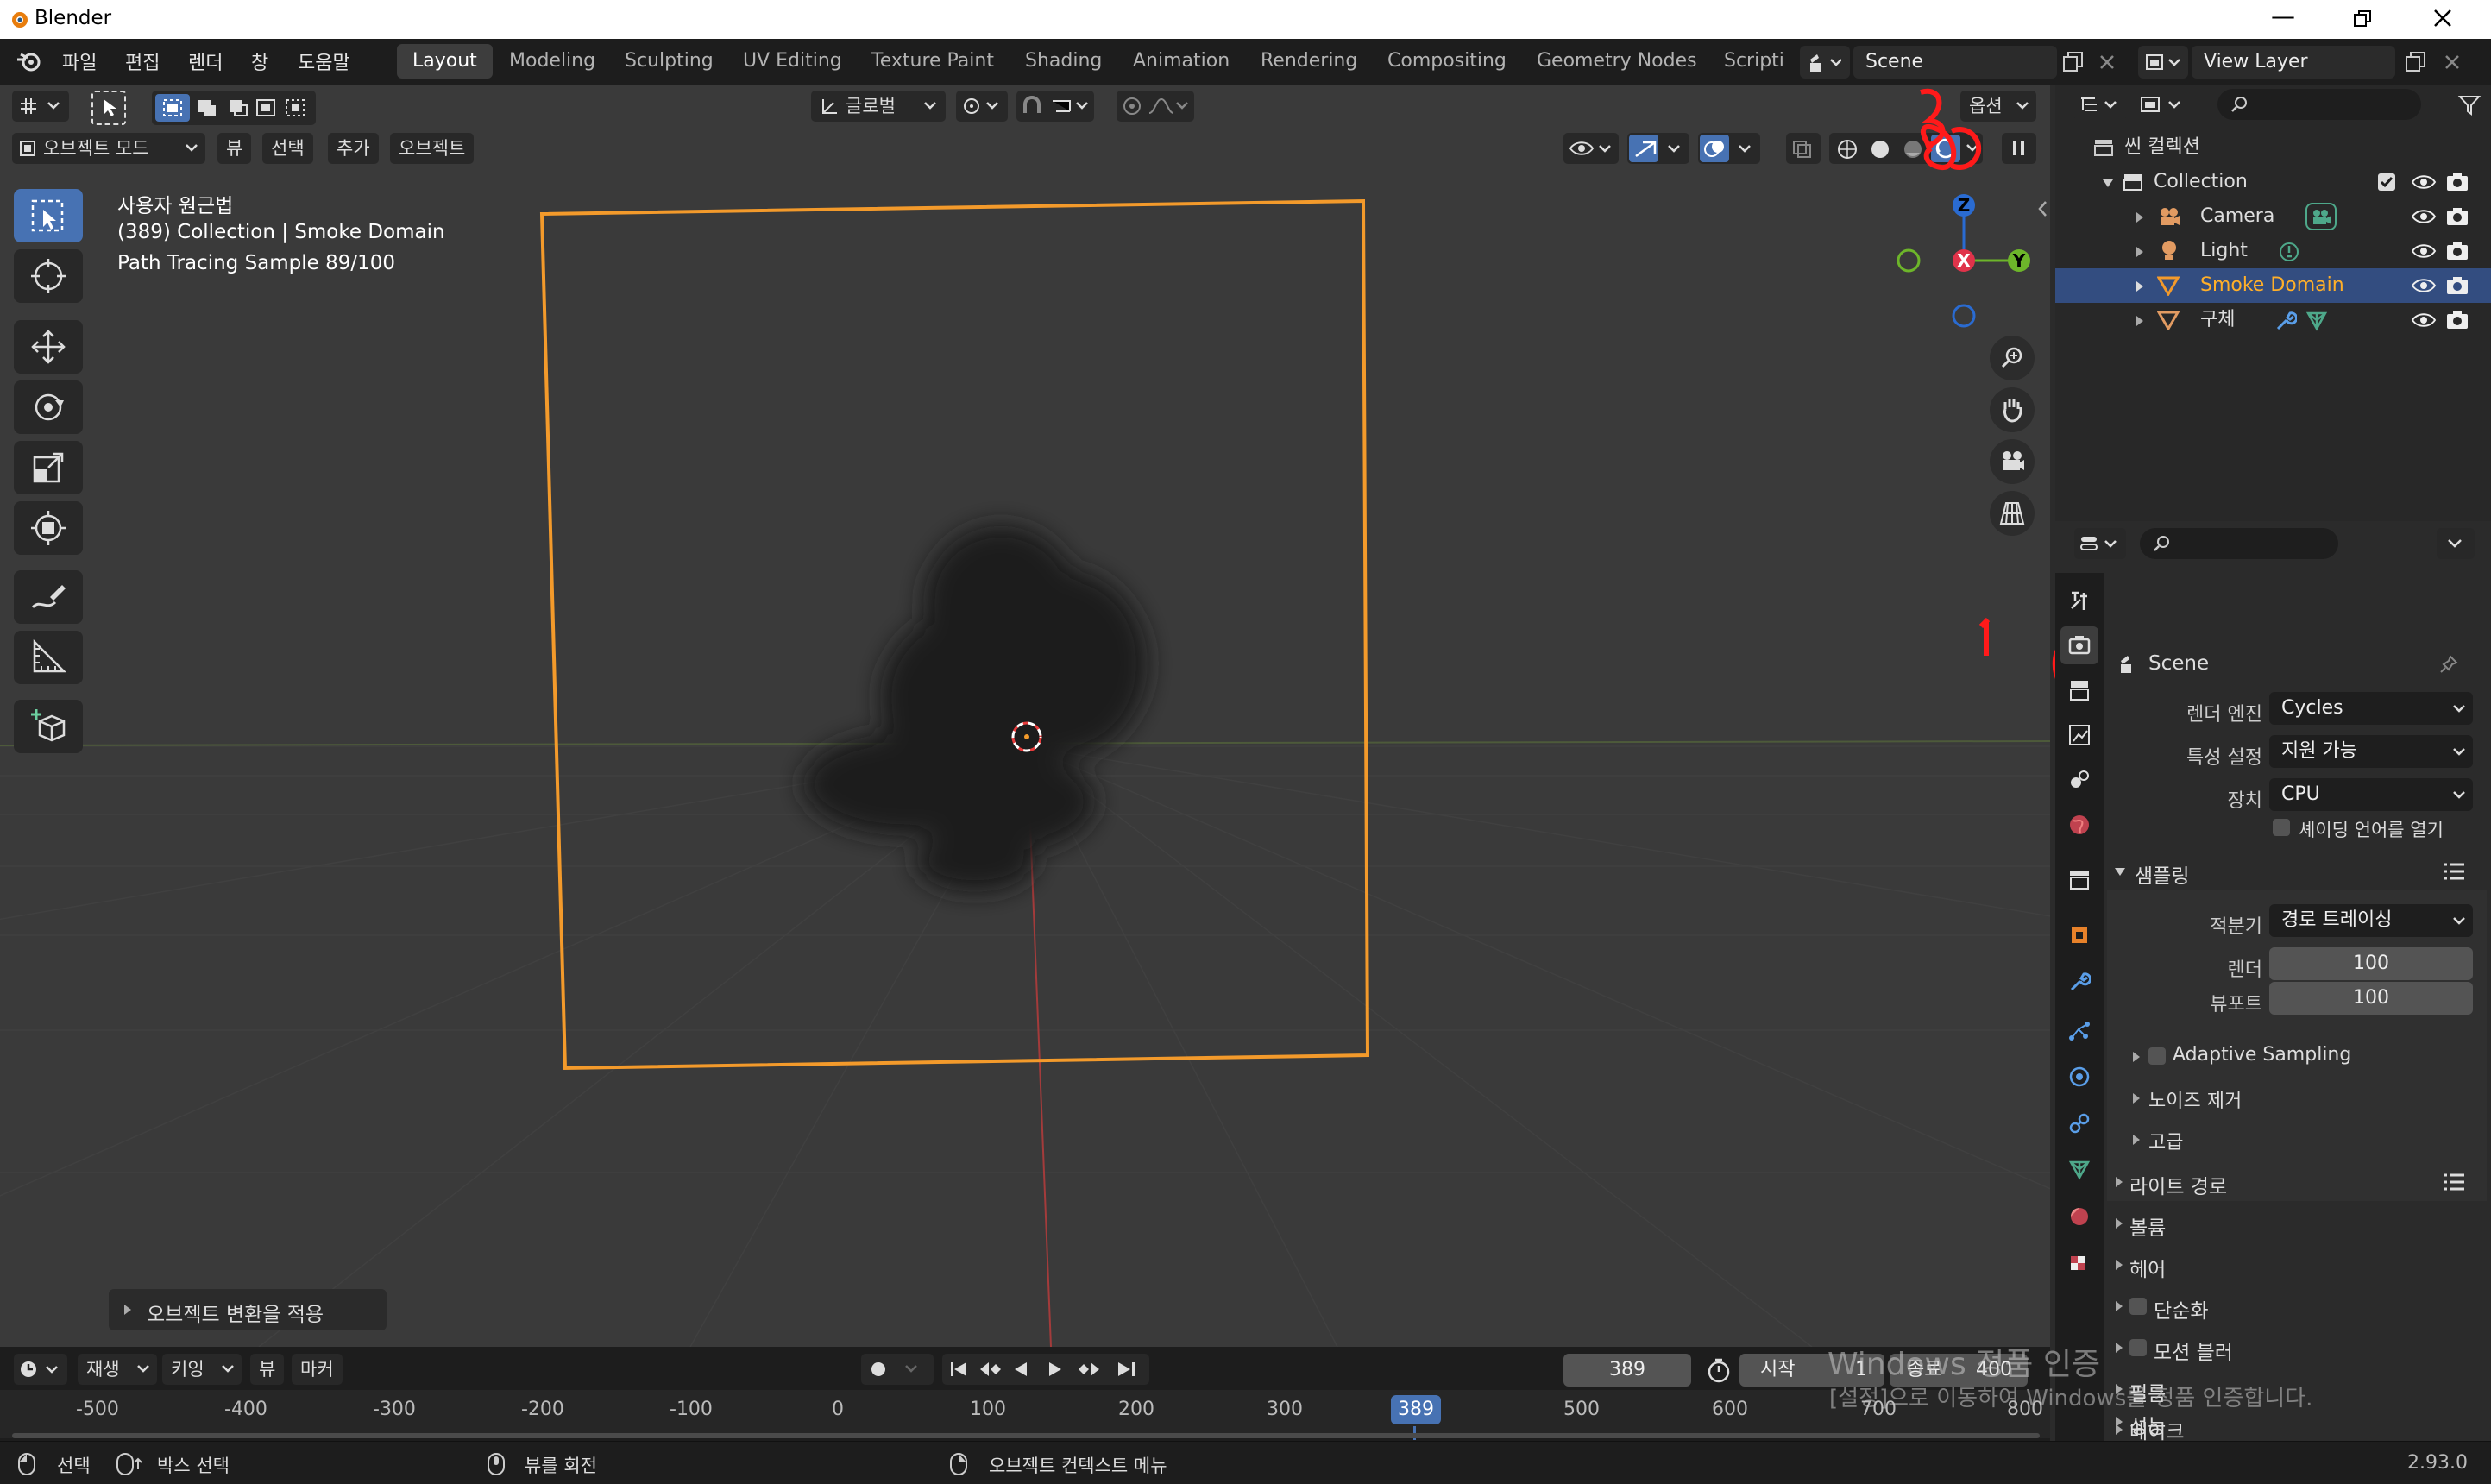 This screenshot has width=2491, height=1484. Describe the element at coordinates (30, 61) in the screenshot. I see `blender-menu-icon` at that location.